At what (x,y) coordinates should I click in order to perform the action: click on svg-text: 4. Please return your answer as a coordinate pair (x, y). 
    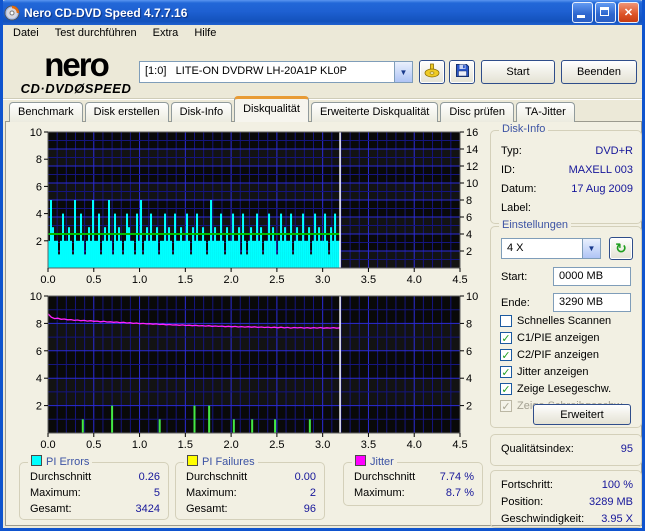
    Looking at the image, I should click on (469, 379).